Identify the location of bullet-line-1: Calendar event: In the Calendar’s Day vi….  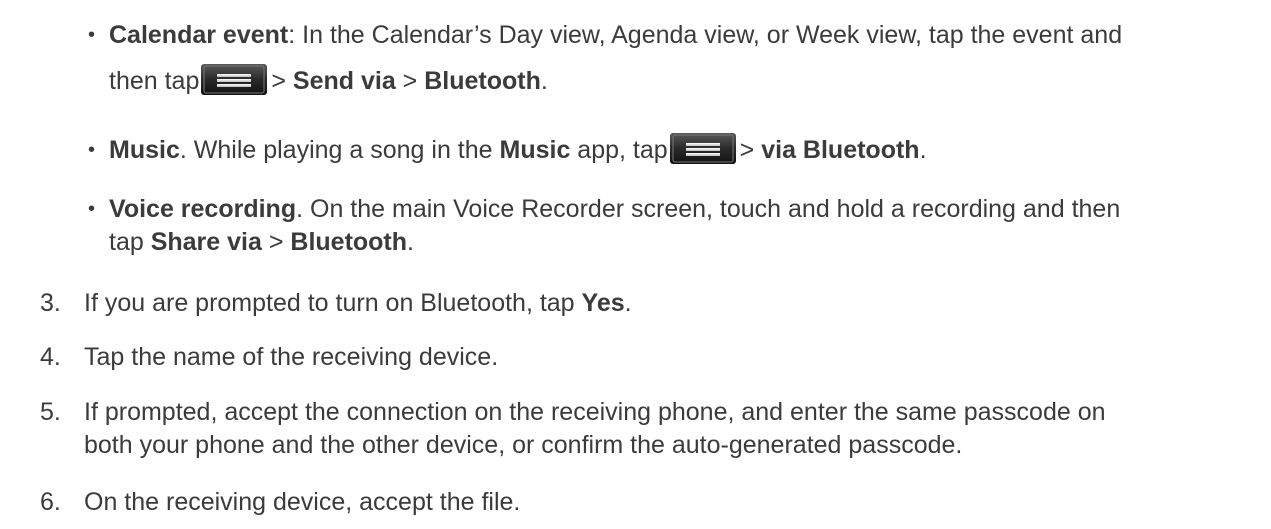
(616, 35).